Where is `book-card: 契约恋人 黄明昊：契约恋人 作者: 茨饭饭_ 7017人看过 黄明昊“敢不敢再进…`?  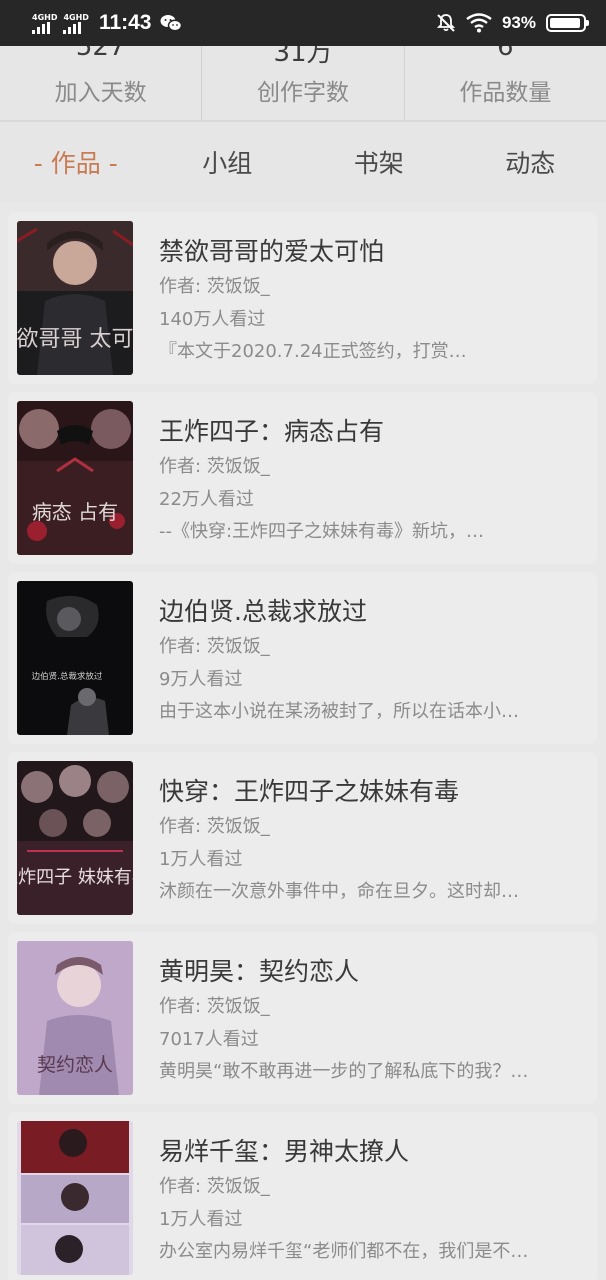 book-card: 契约恋人 黄明昊：契约恋人 作者: 茨饭饭_ 7017人看过 黄明昊“敢不敢再进… is located at coordinates (302, 1018).